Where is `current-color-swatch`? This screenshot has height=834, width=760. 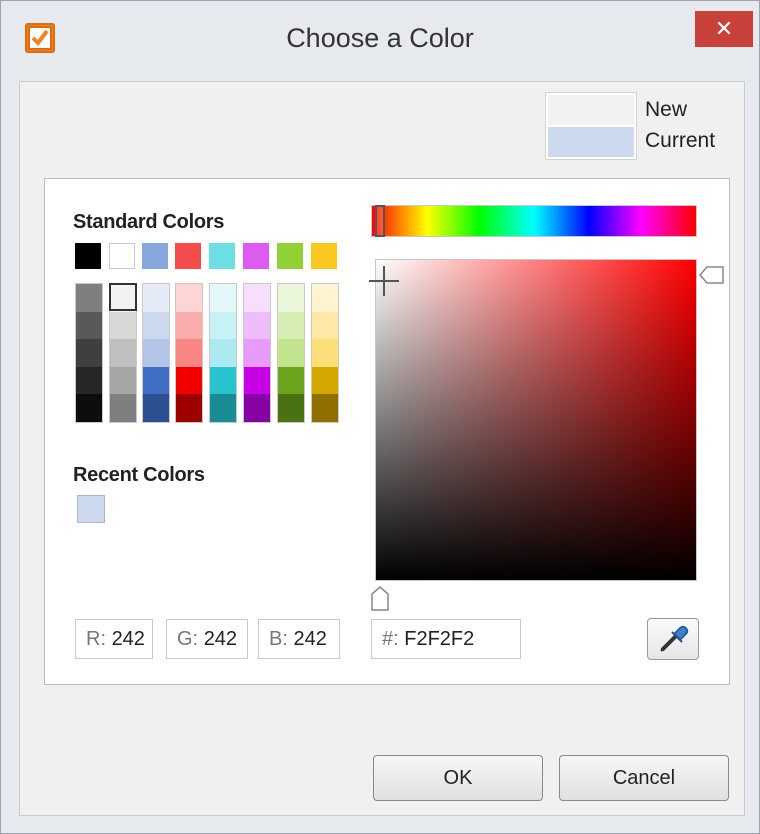
current-color-swatch is located at coordinates (591, 142).